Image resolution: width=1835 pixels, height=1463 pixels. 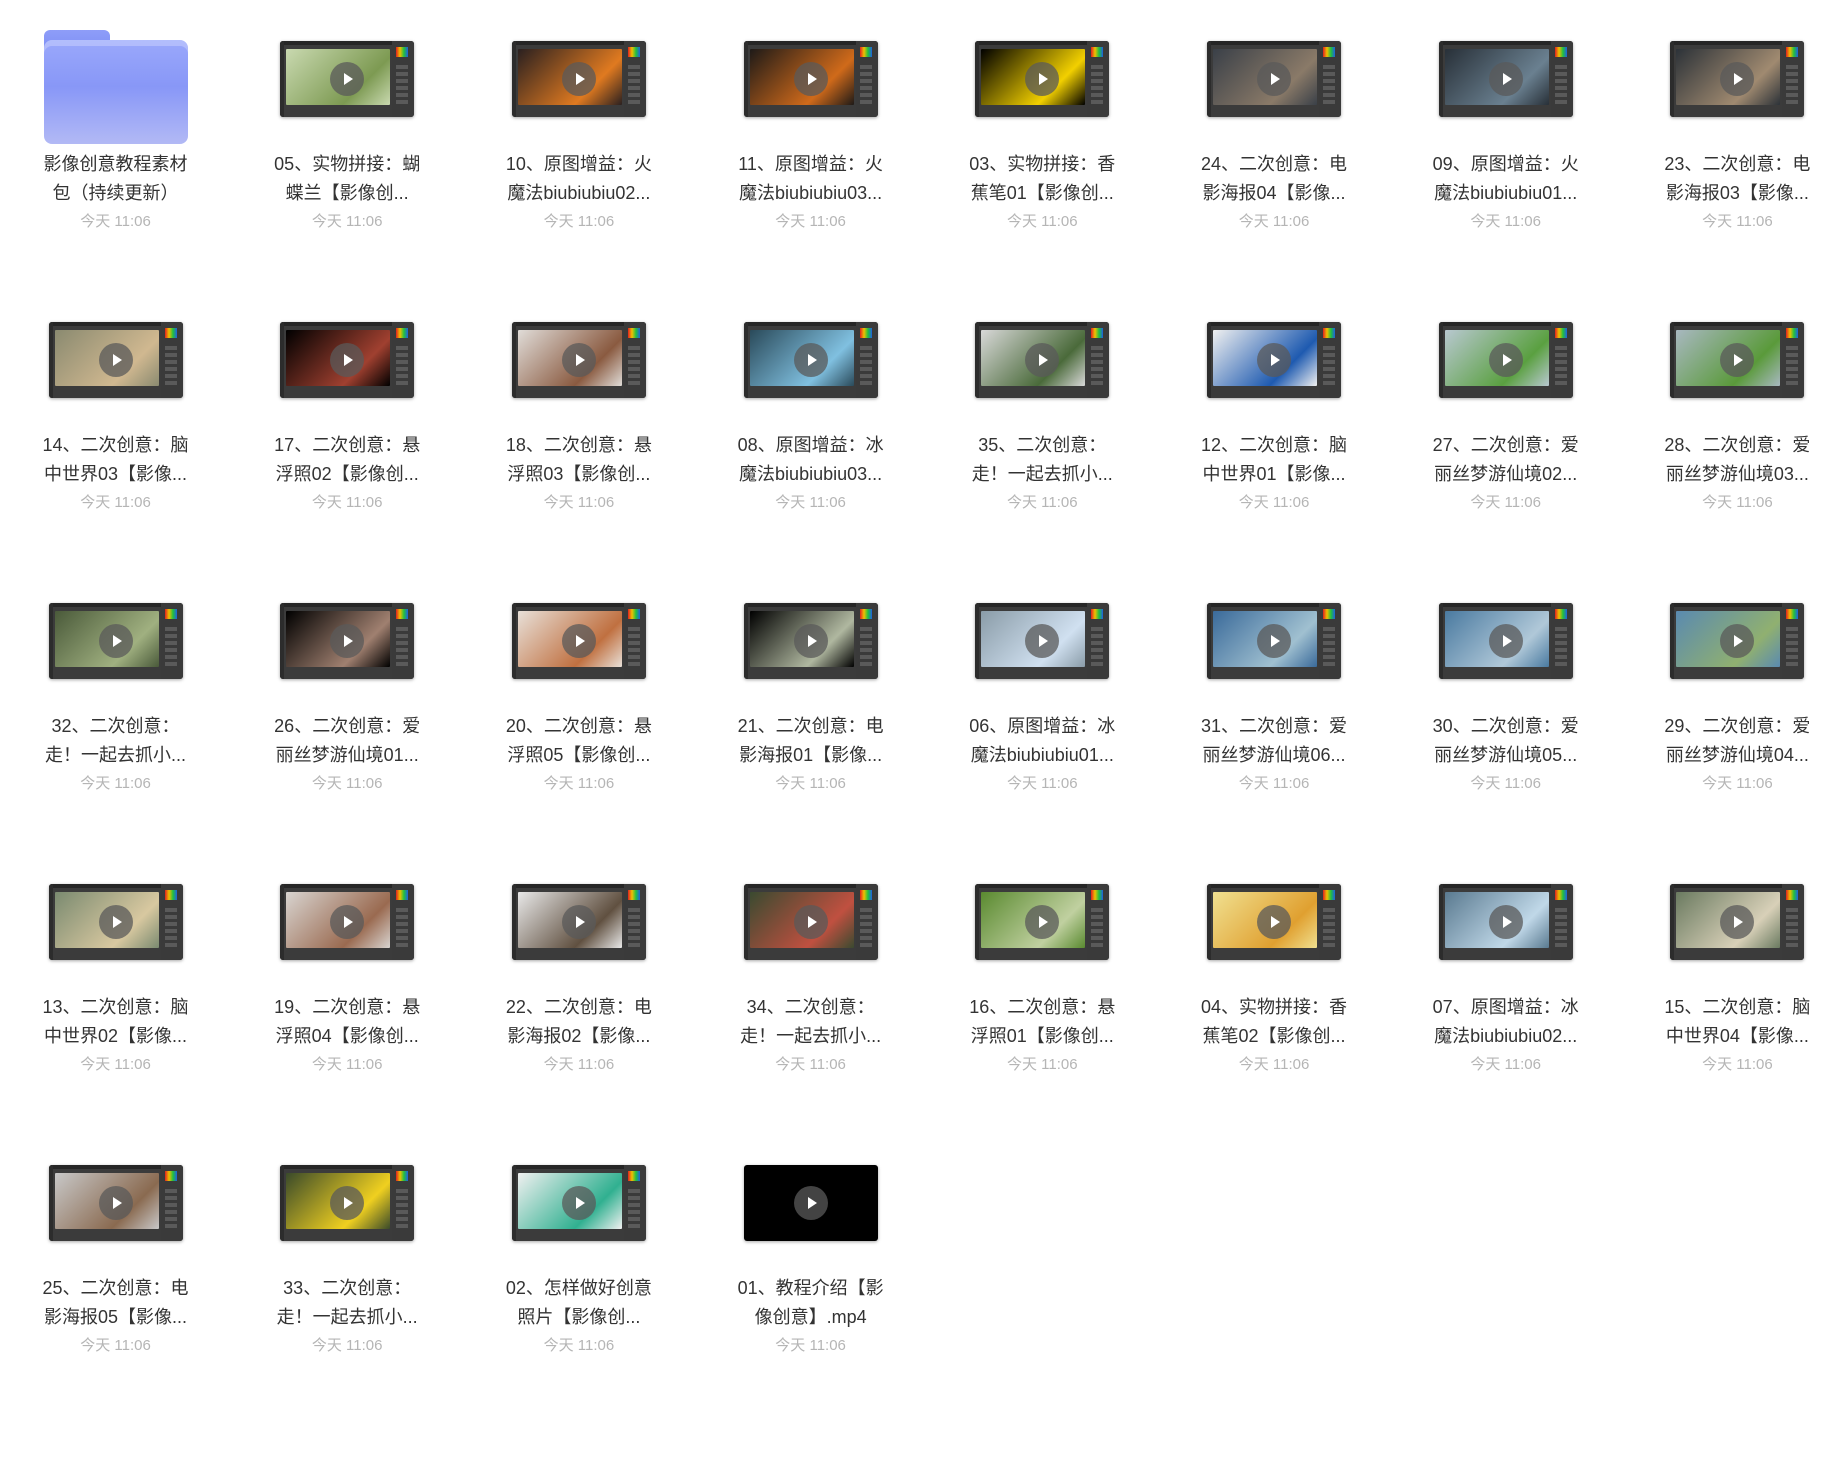 I want to click on video-file-item: 19、二次创意：悬 浮照04【影像创... 今天 11:06, so click(x=347, y=978).